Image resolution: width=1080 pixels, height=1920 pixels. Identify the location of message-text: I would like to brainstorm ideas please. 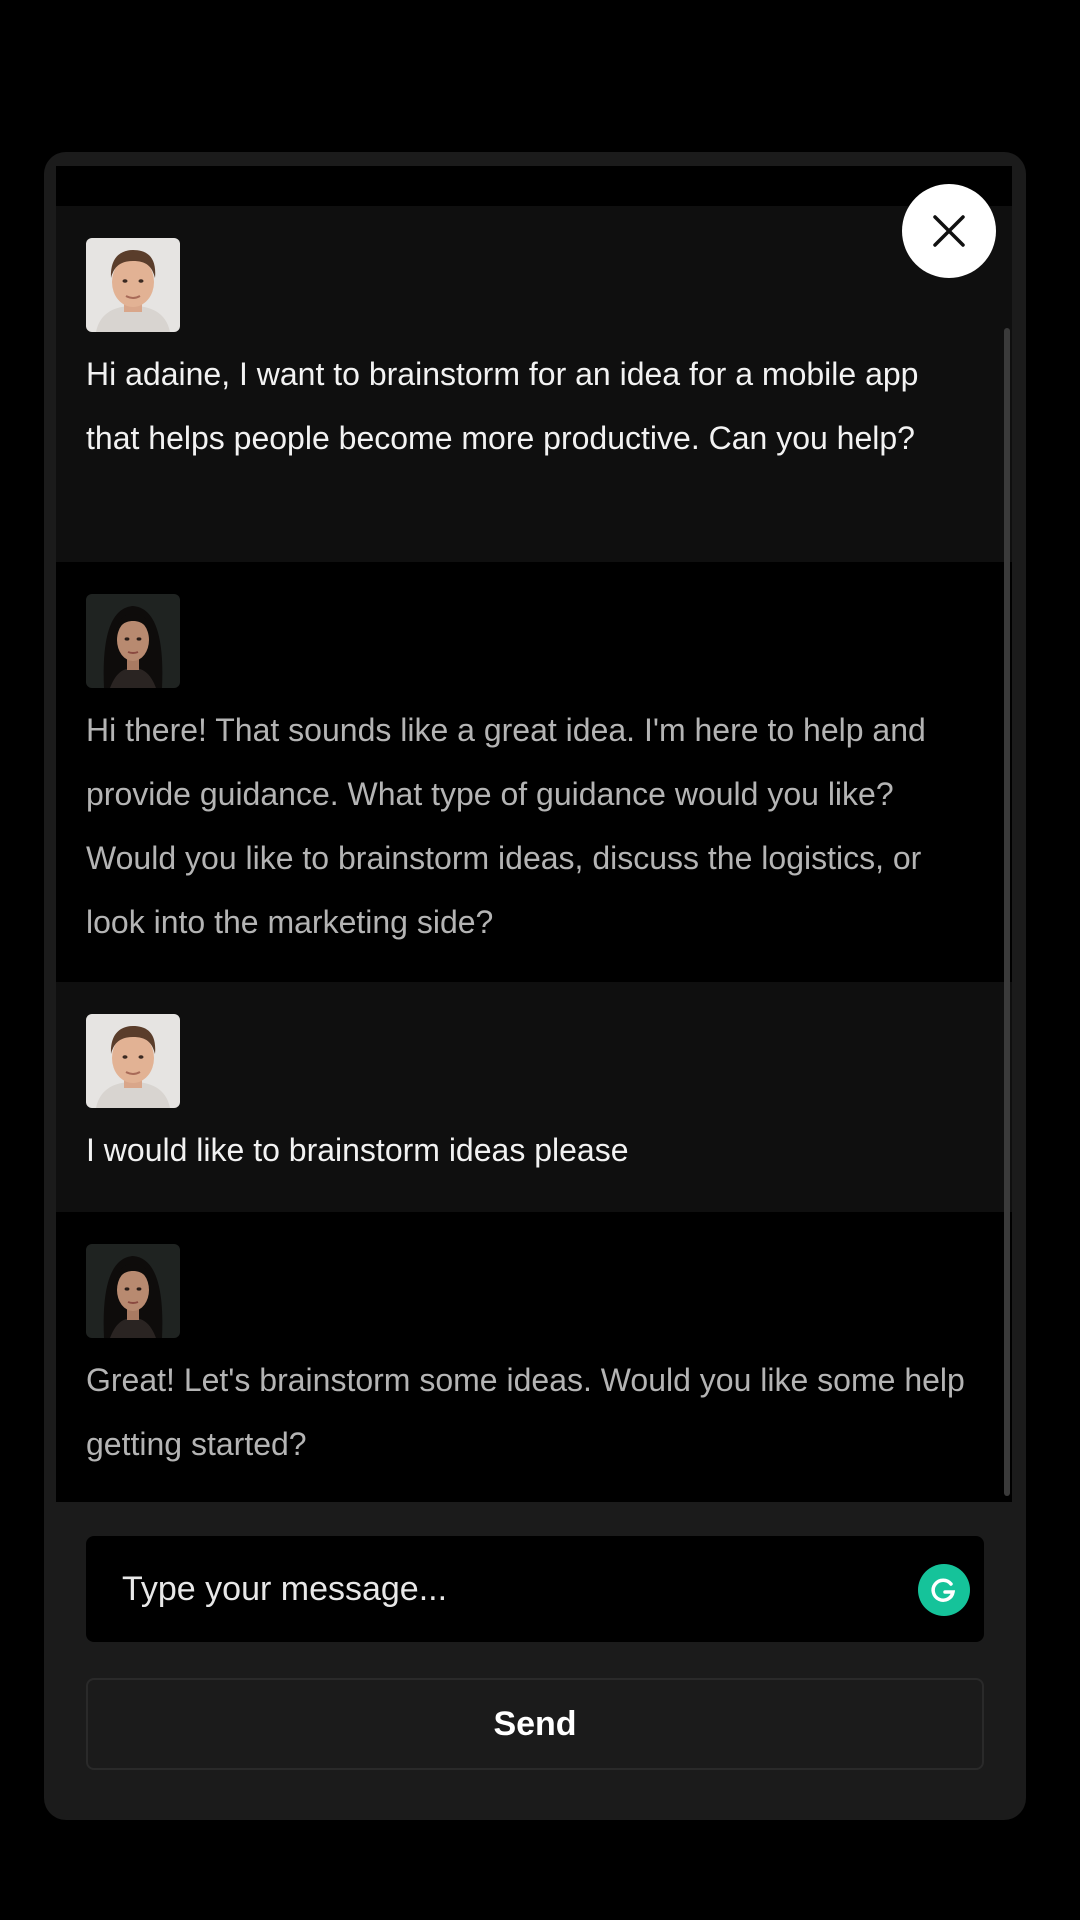
(357, 1150).